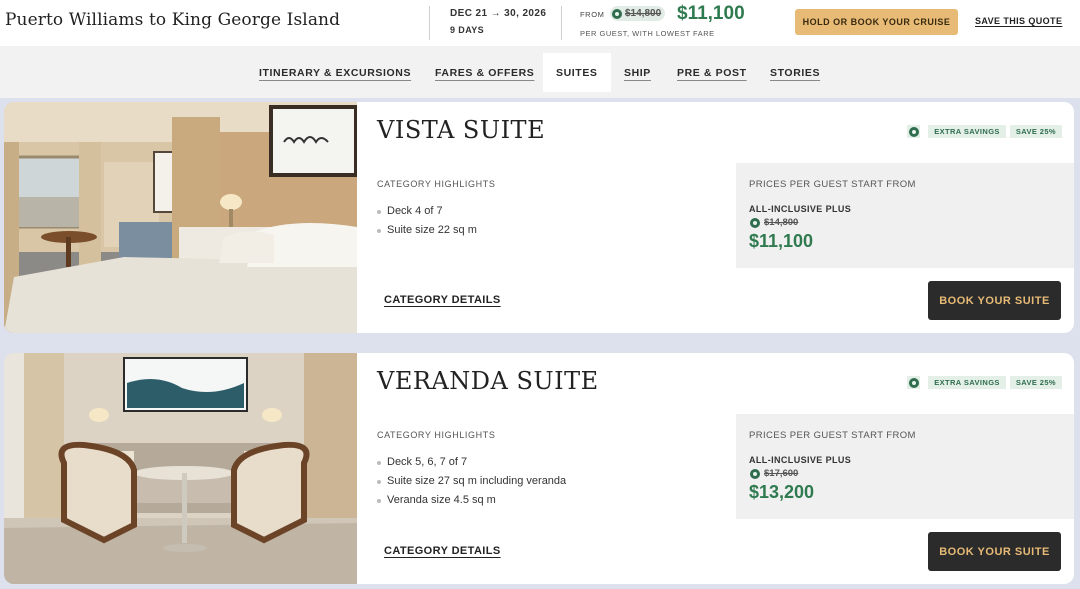  I want to click on tab-label: ITINERARY & EXCURSIONS, so click(335, 73).